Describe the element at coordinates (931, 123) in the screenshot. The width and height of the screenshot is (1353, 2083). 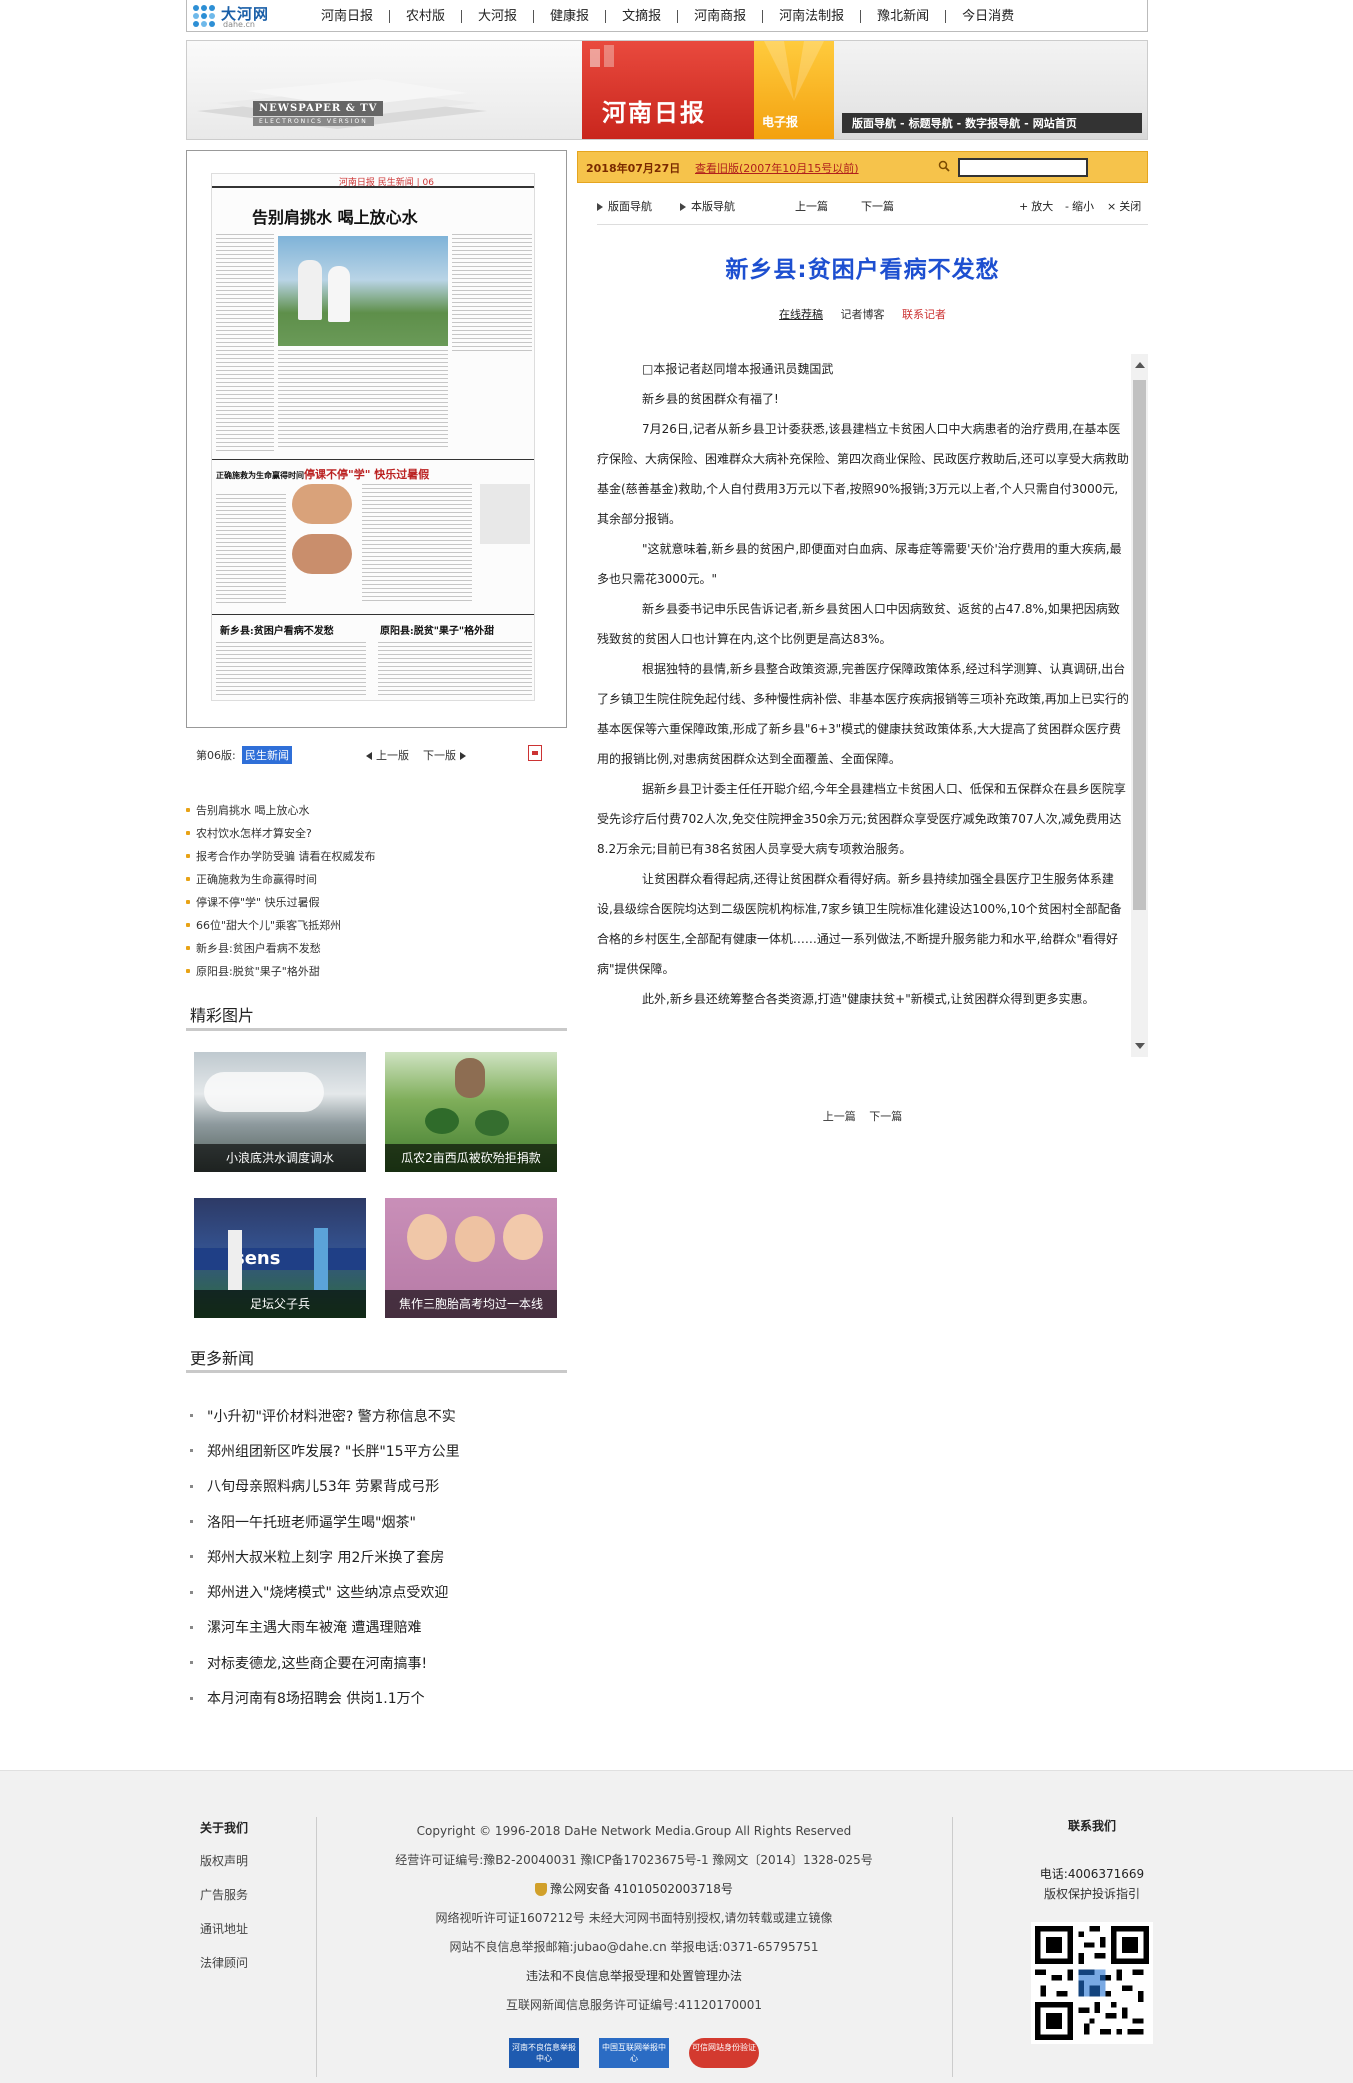
I see `banner-link-title-nav: 标题导航` at that location.